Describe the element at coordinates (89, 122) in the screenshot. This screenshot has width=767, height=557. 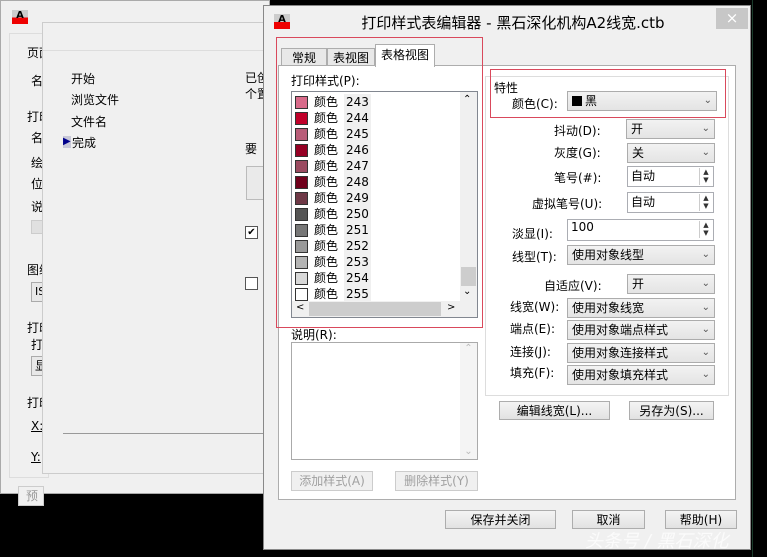
I see `step-filename: 文件名` at that location.